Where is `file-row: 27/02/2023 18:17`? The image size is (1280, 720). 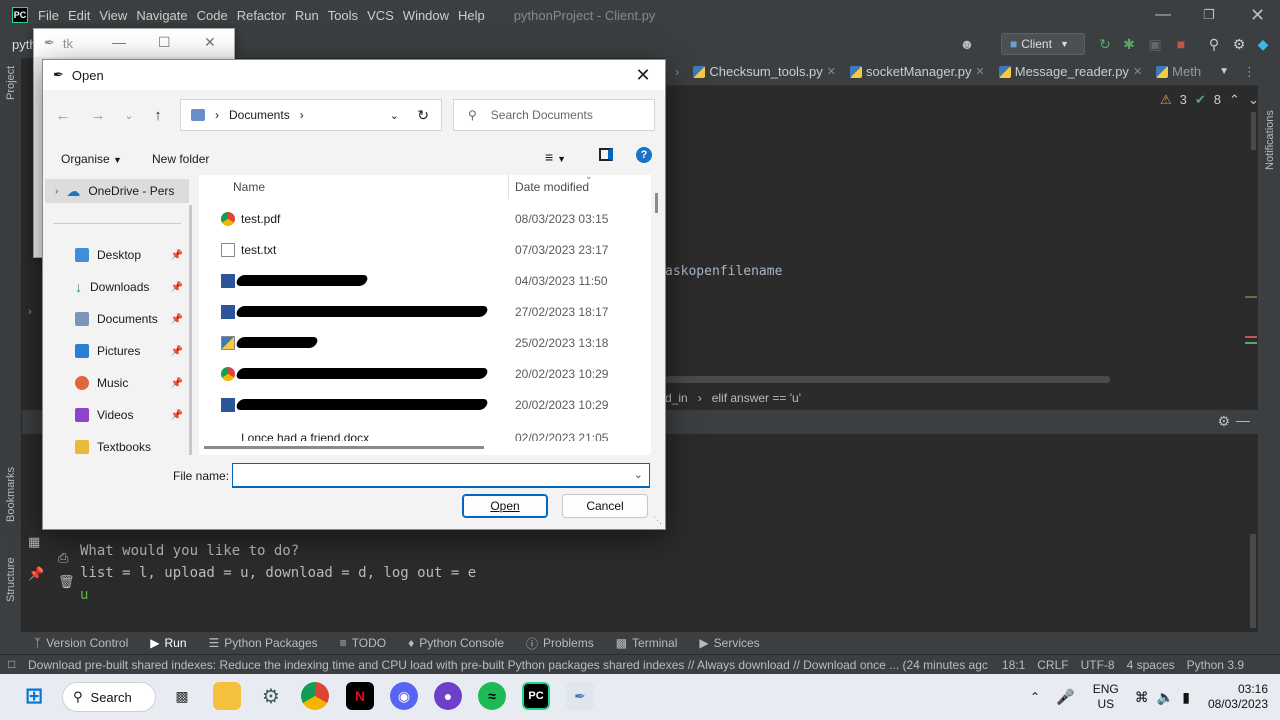 file-row: 27/02/2023 18:17 is located at coordinates (425, 312).